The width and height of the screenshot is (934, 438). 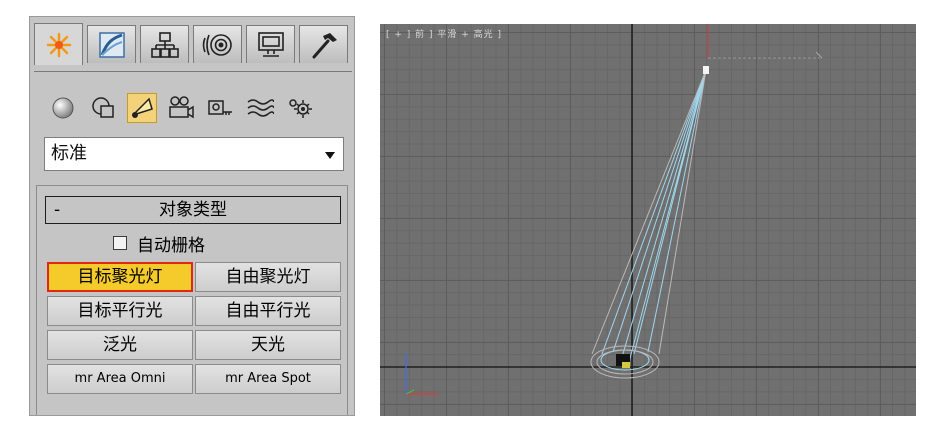 I want to click on chevron-down-icon, so click(x=330, y=155).